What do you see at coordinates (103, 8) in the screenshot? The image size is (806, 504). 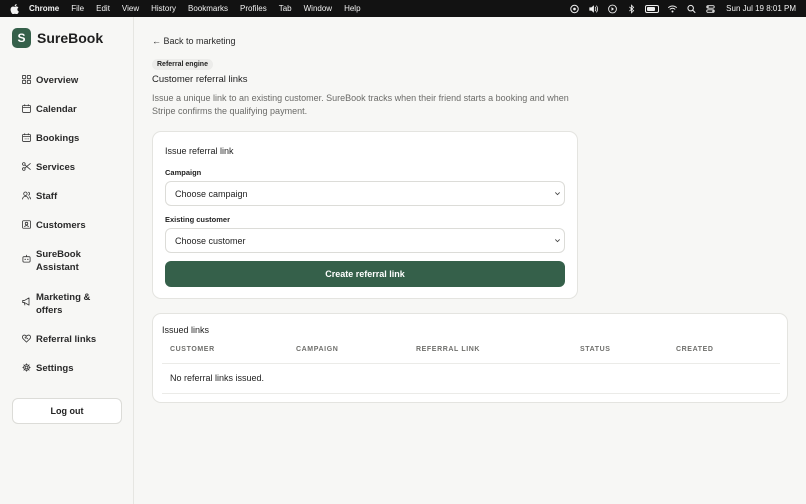 I see `menu-edit: Edit` at bounding box center [103, 8].